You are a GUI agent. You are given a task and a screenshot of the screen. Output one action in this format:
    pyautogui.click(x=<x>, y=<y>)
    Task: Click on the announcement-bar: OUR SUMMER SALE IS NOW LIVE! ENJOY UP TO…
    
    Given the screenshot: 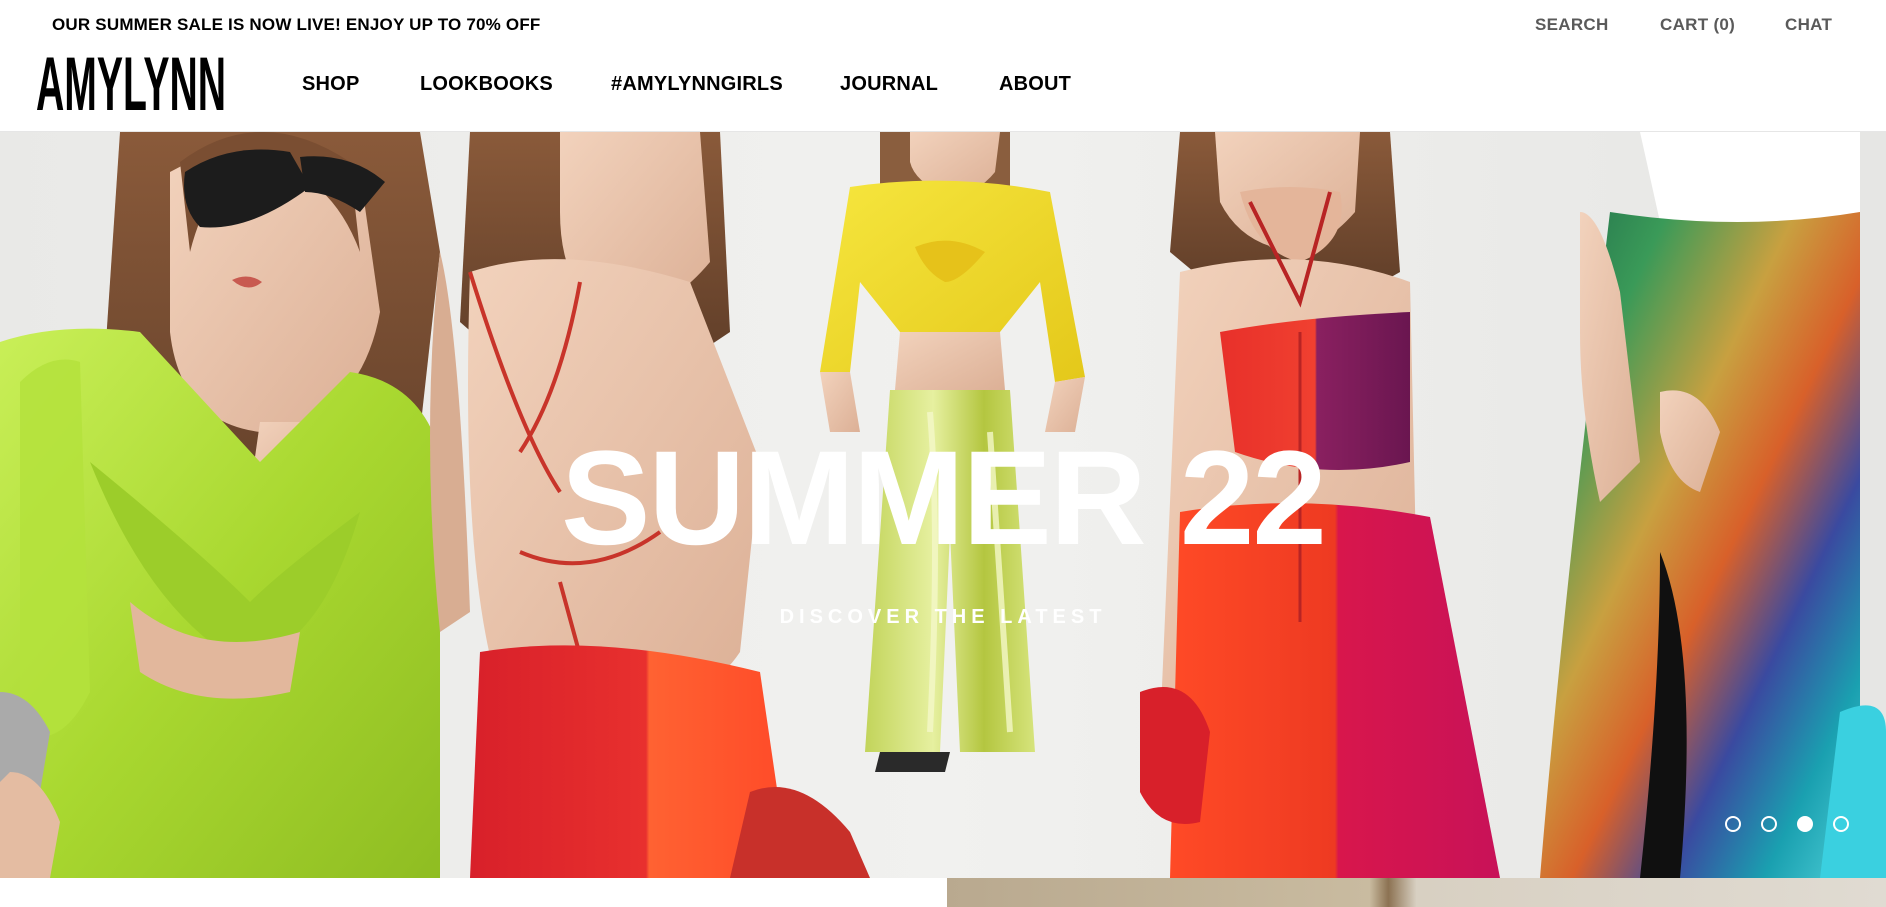 What is the action you would take?
    pyautogui.click(x=296, y=25)
    